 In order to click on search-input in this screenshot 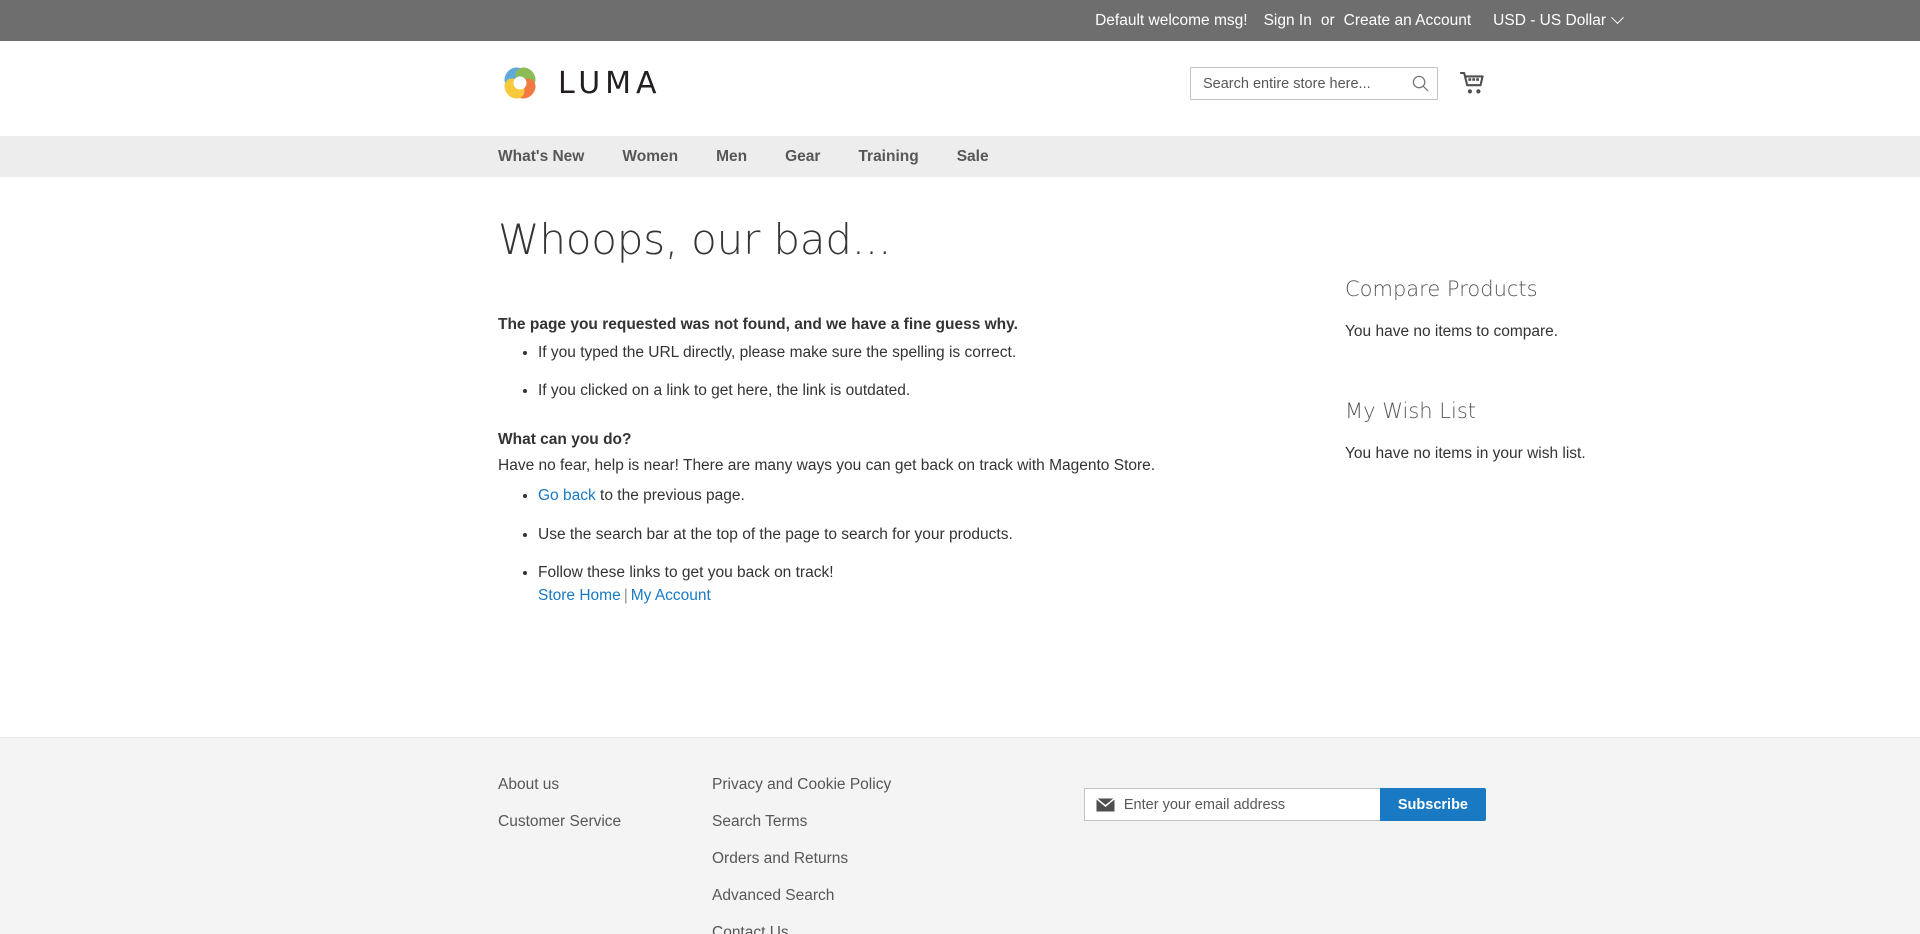, I will do `click(1314, 83)`.